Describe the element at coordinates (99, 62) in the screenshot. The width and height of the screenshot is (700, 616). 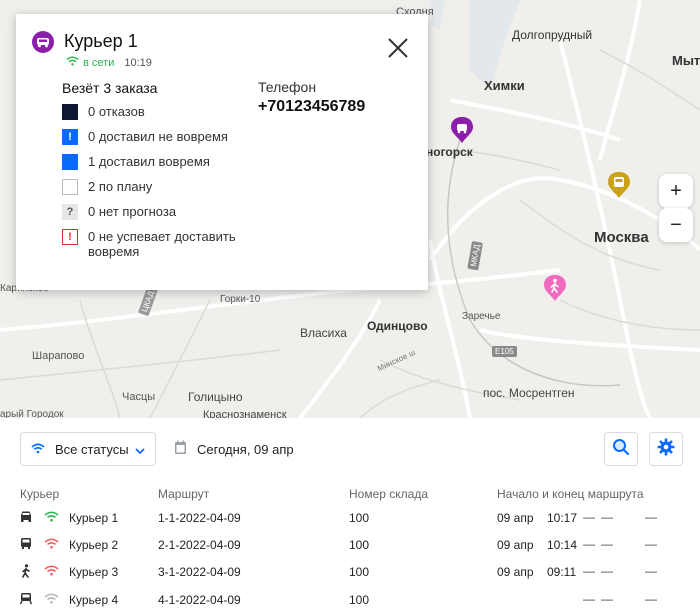
I see `status-text: в сети` at that location.